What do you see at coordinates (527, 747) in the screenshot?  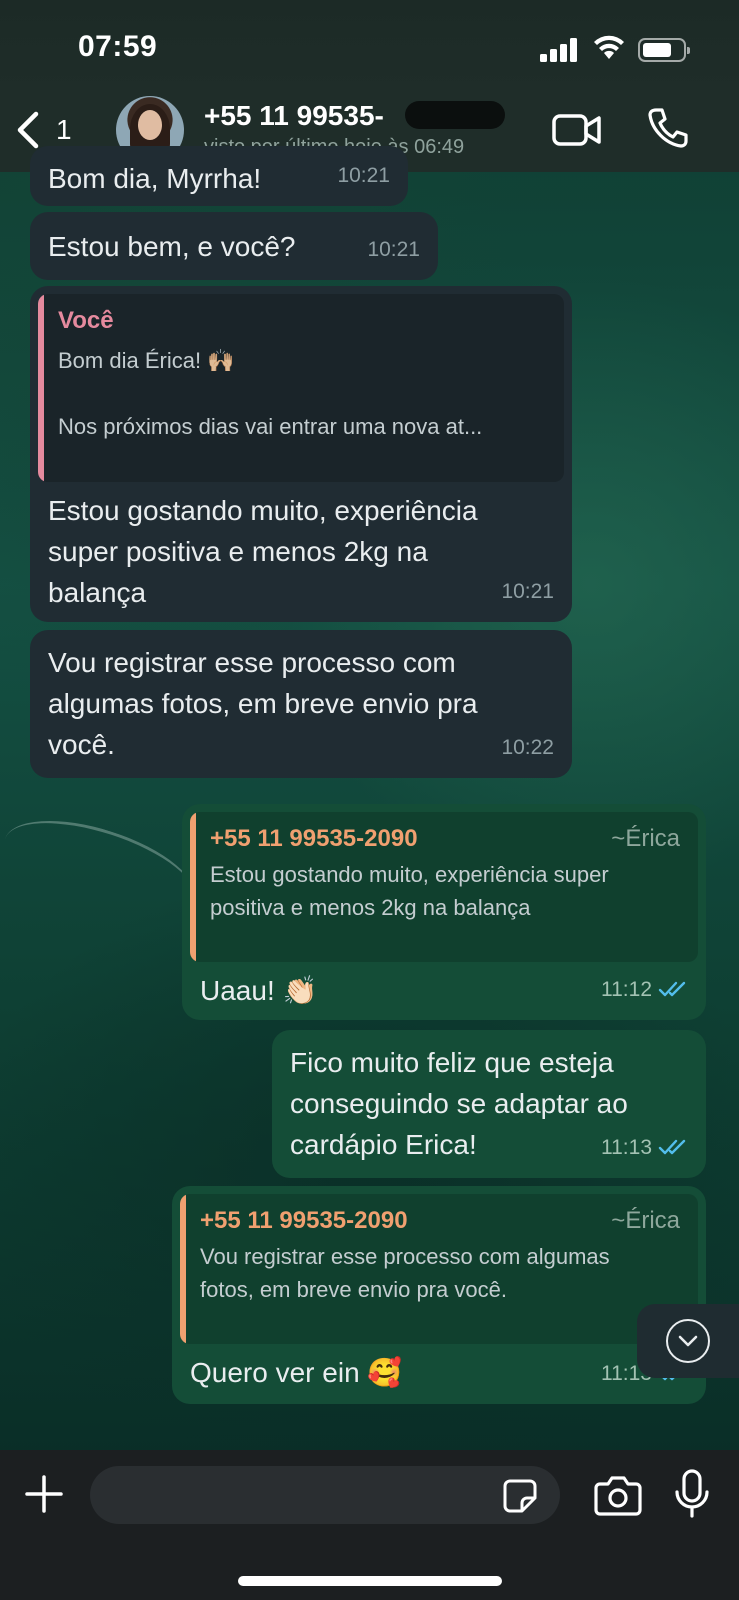 I see `message-time: 10:22` at bounding box center [527, 747].